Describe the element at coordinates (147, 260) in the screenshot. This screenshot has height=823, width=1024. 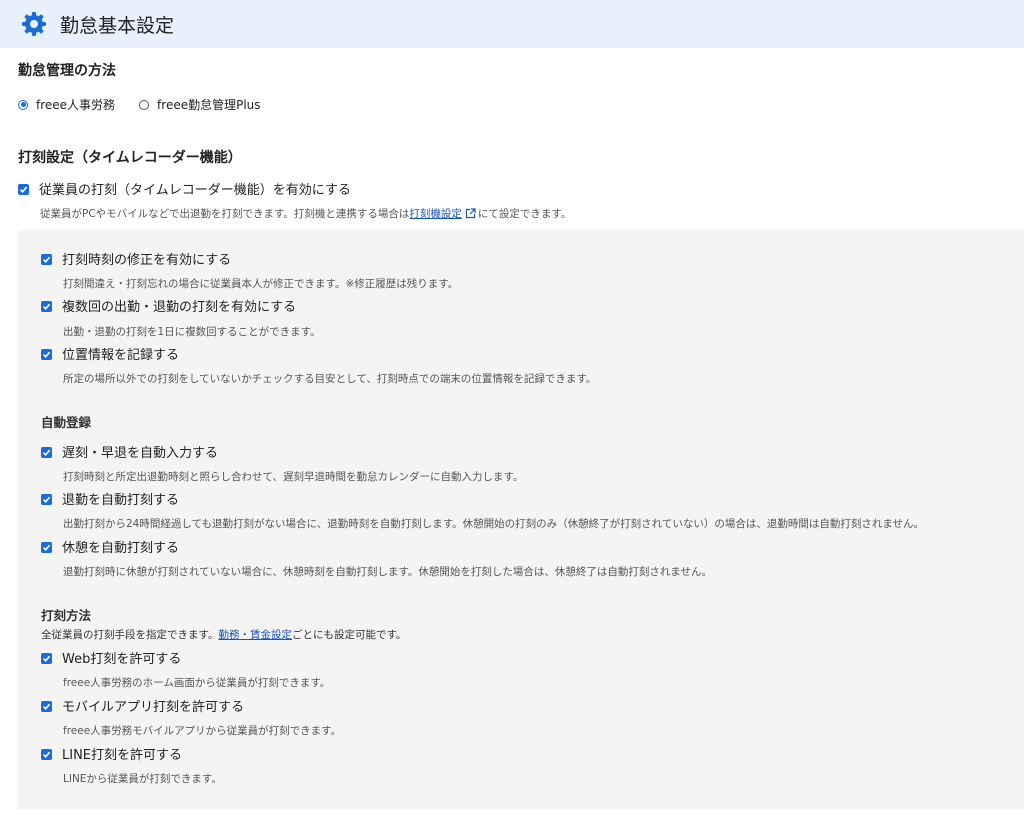
I see `option-label: 打刻時刻の修正を有効にする` at that location.